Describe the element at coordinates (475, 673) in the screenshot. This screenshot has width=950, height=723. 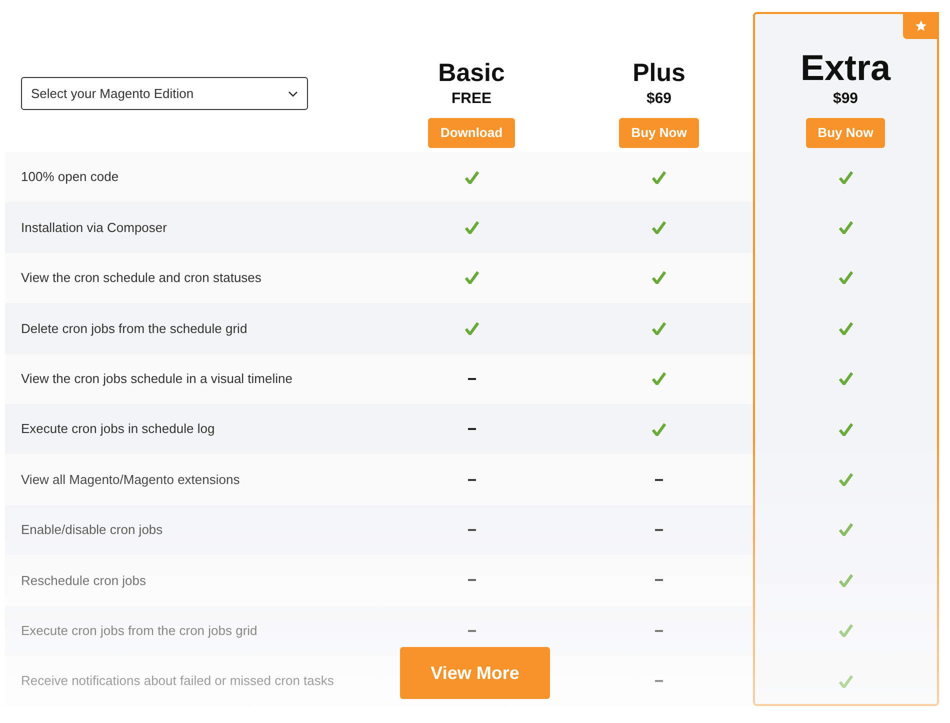
I see `view-more-button: View More` at that location.